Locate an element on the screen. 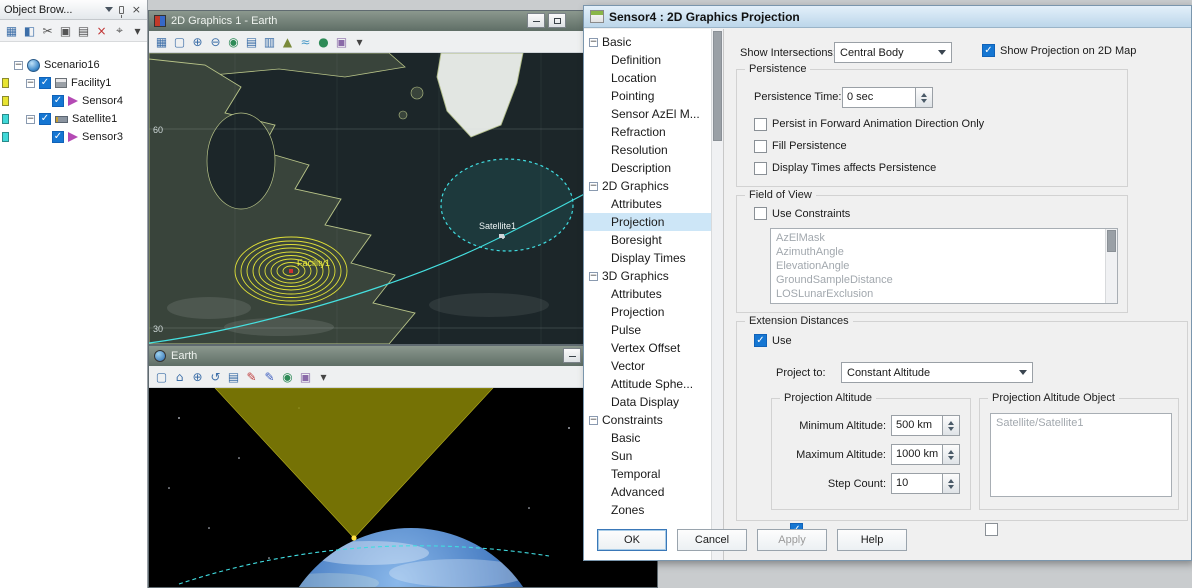 The height and width of the screenshot is (588, 1192). nav-item: Sun is located at coordinates (653, 456).